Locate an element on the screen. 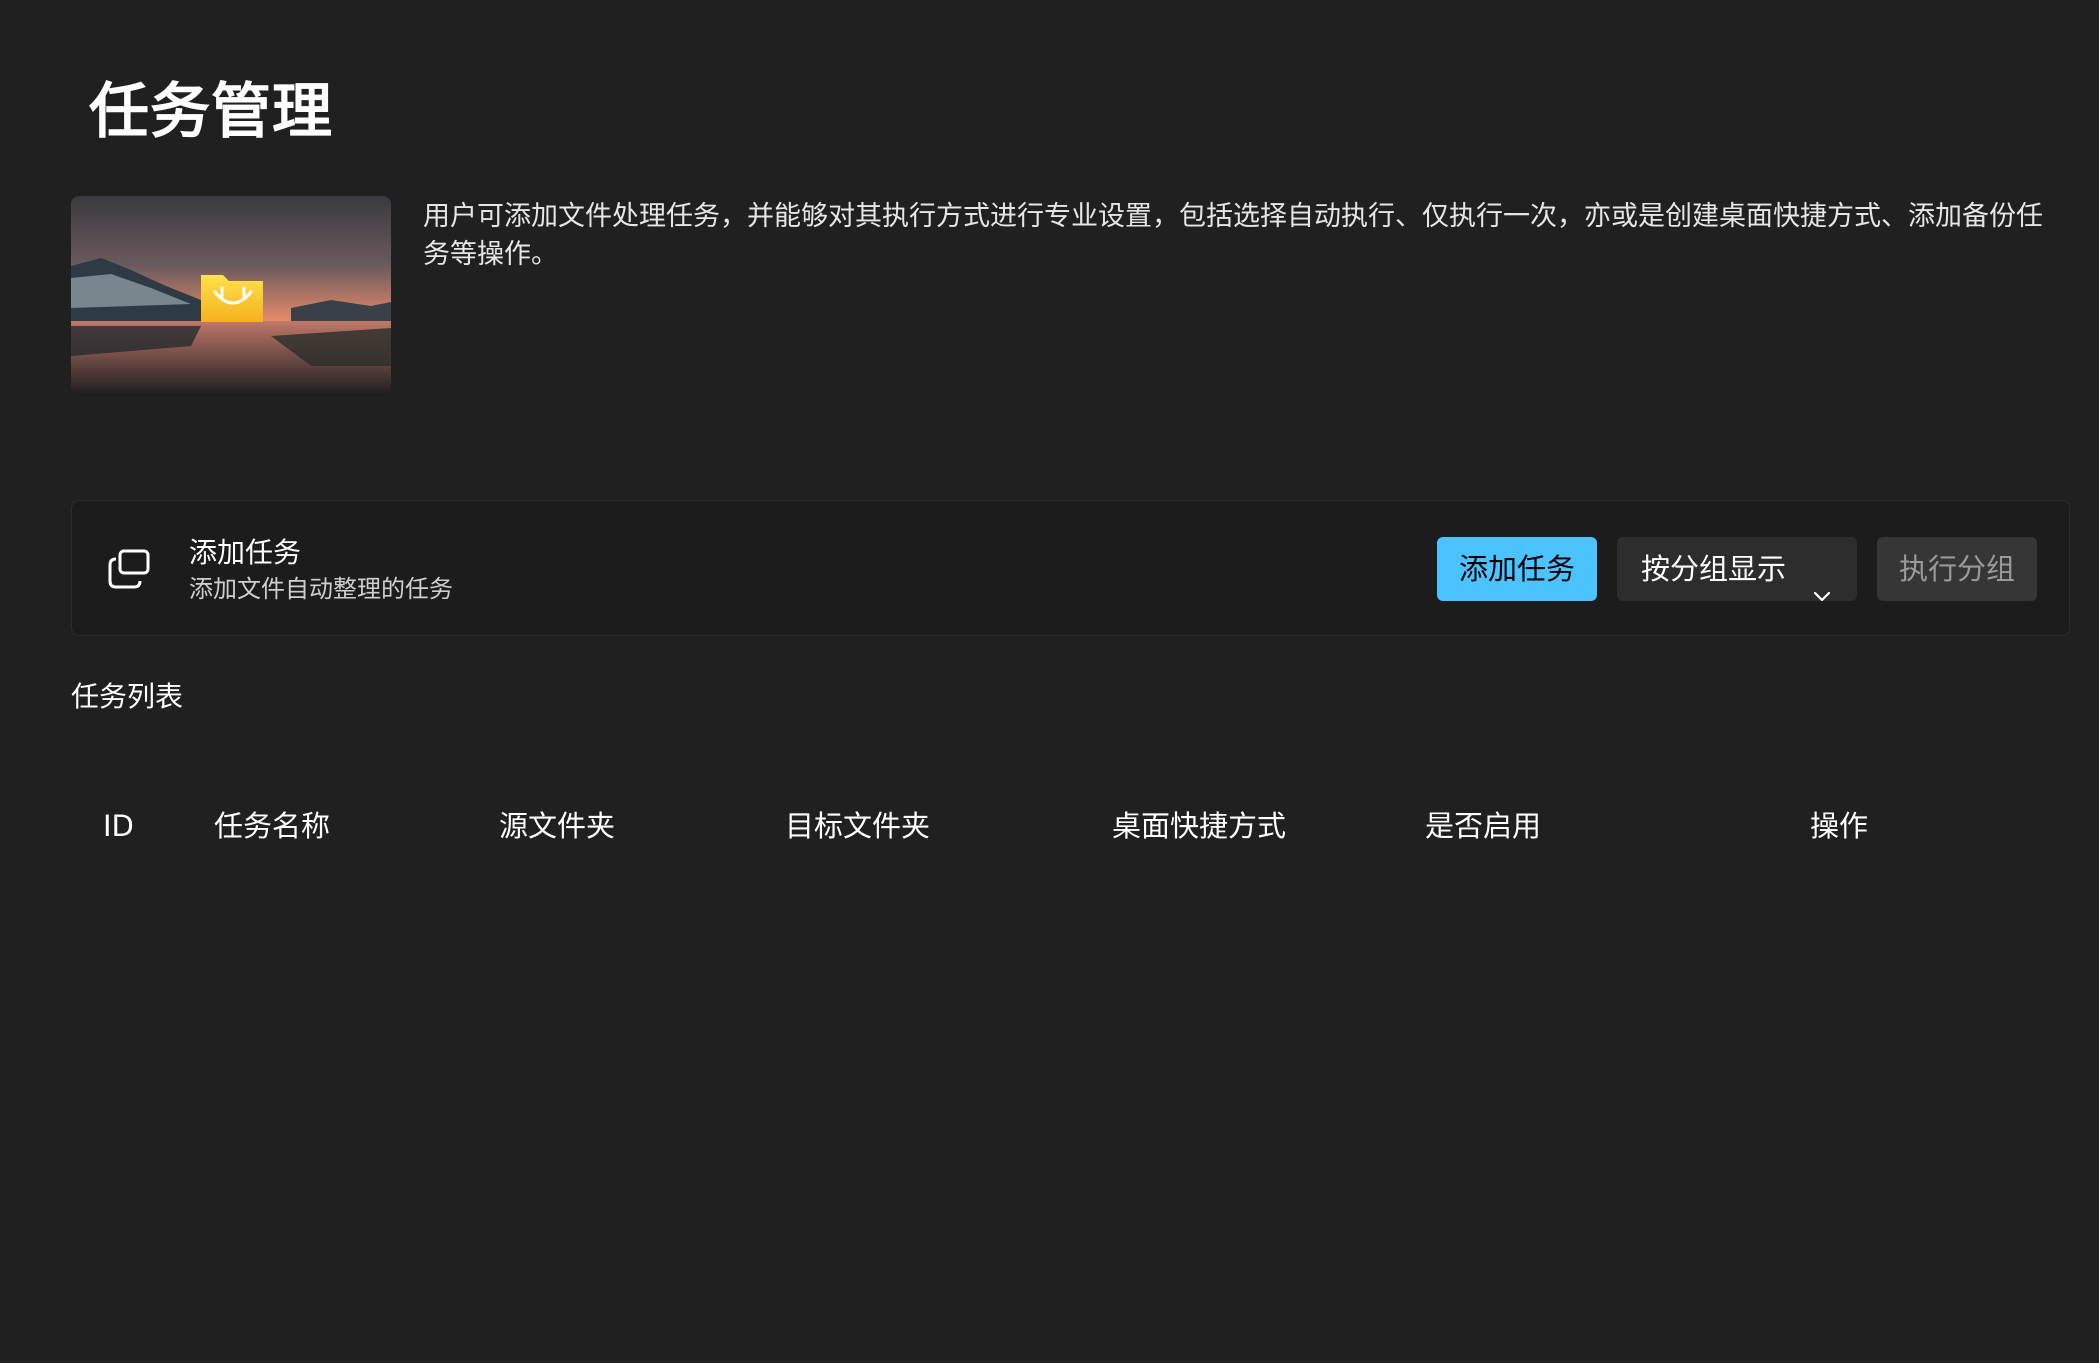  group-display-dropdown-label: 按分组显示 is located at coordinates (1714, 569).